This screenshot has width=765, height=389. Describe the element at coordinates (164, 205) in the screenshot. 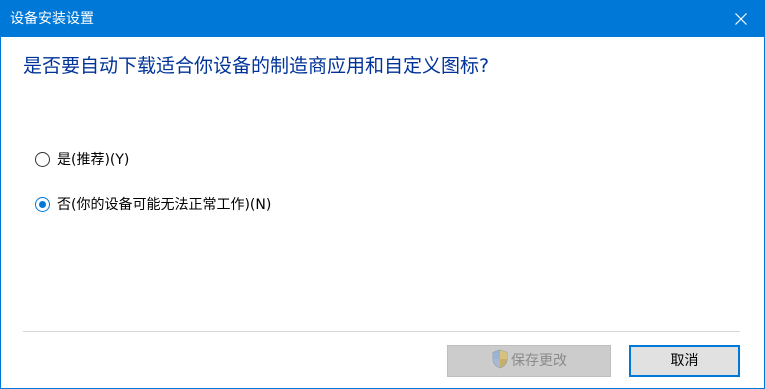

I see `option-no-label: 否(你的设备可能无法正常工作)(N)` at that location.